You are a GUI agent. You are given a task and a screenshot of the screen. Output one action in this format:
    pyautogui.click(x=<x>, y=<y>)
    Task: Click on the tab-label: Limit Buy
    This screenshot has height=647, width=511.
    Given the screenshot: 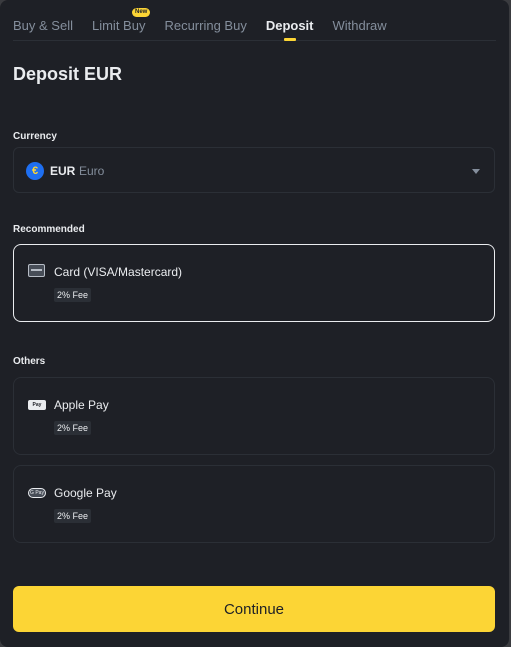 What is the action you would take?
    pyautogui.click(x=118, y=25)
    